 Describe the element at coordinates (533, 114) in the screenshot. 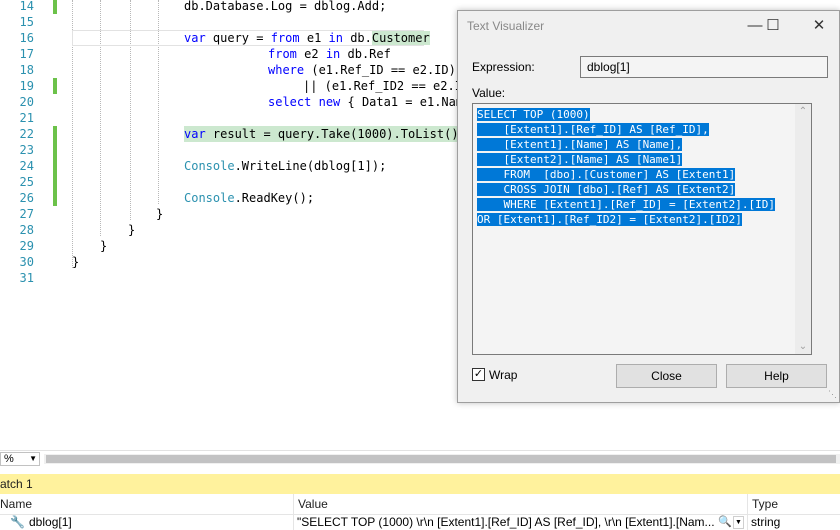

I see `value-line: SELECT TOP (1000)` at that location.